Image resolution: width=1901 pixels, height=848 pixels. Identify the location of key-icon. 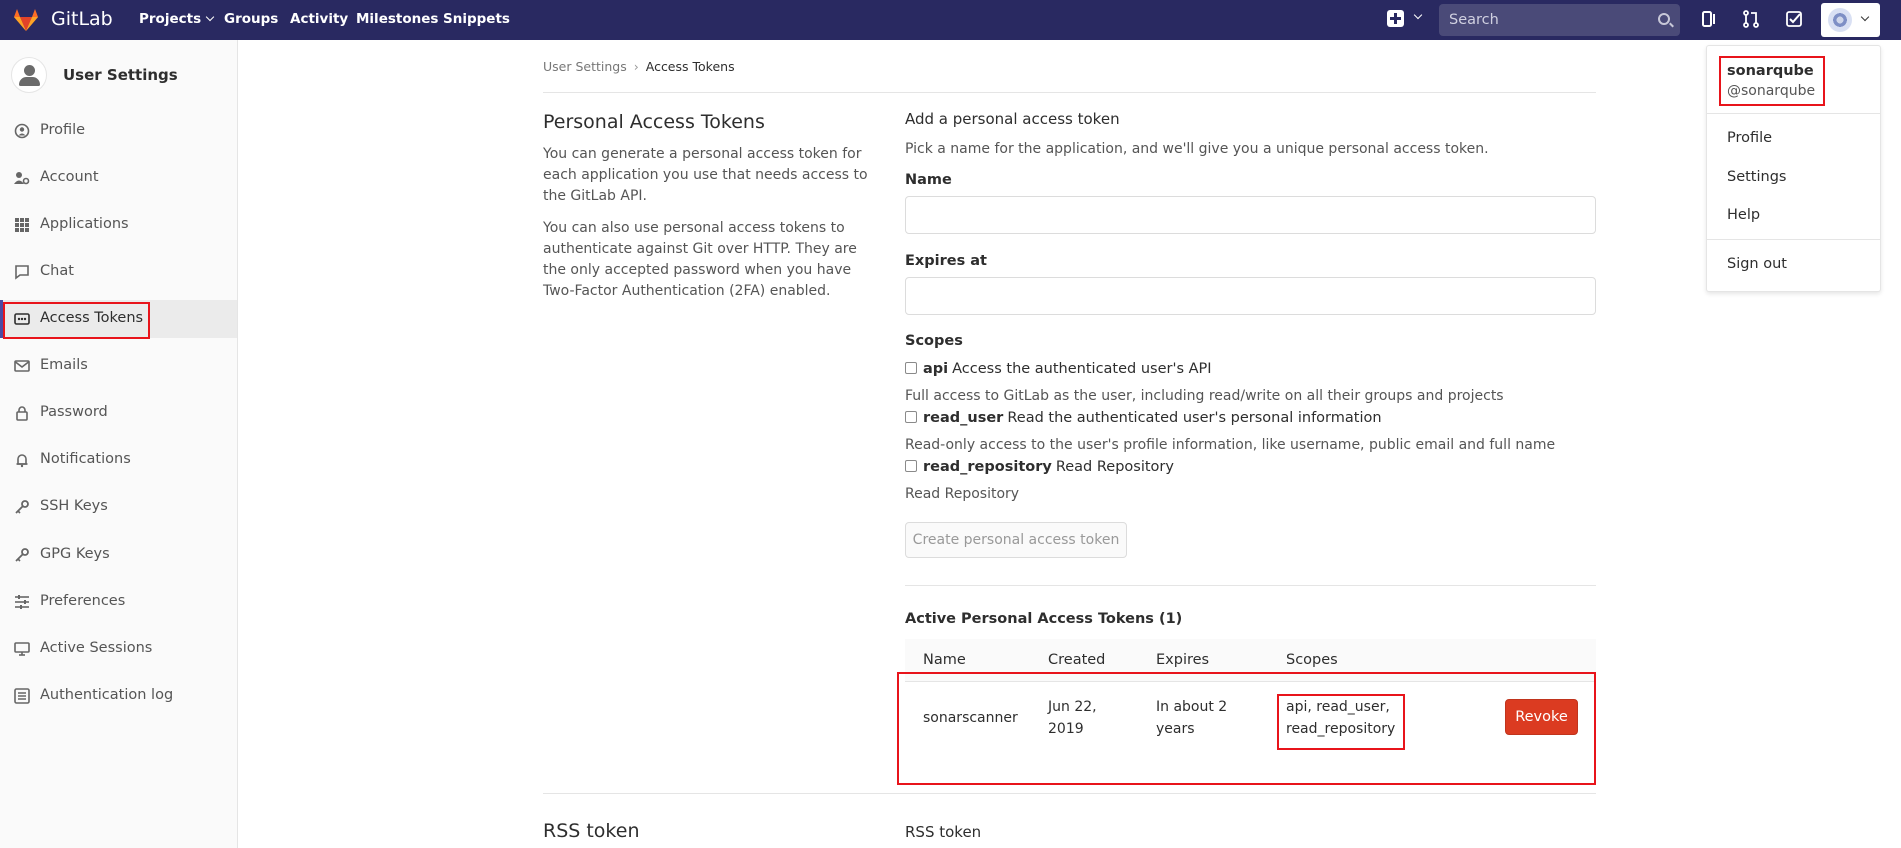
(22, 507).